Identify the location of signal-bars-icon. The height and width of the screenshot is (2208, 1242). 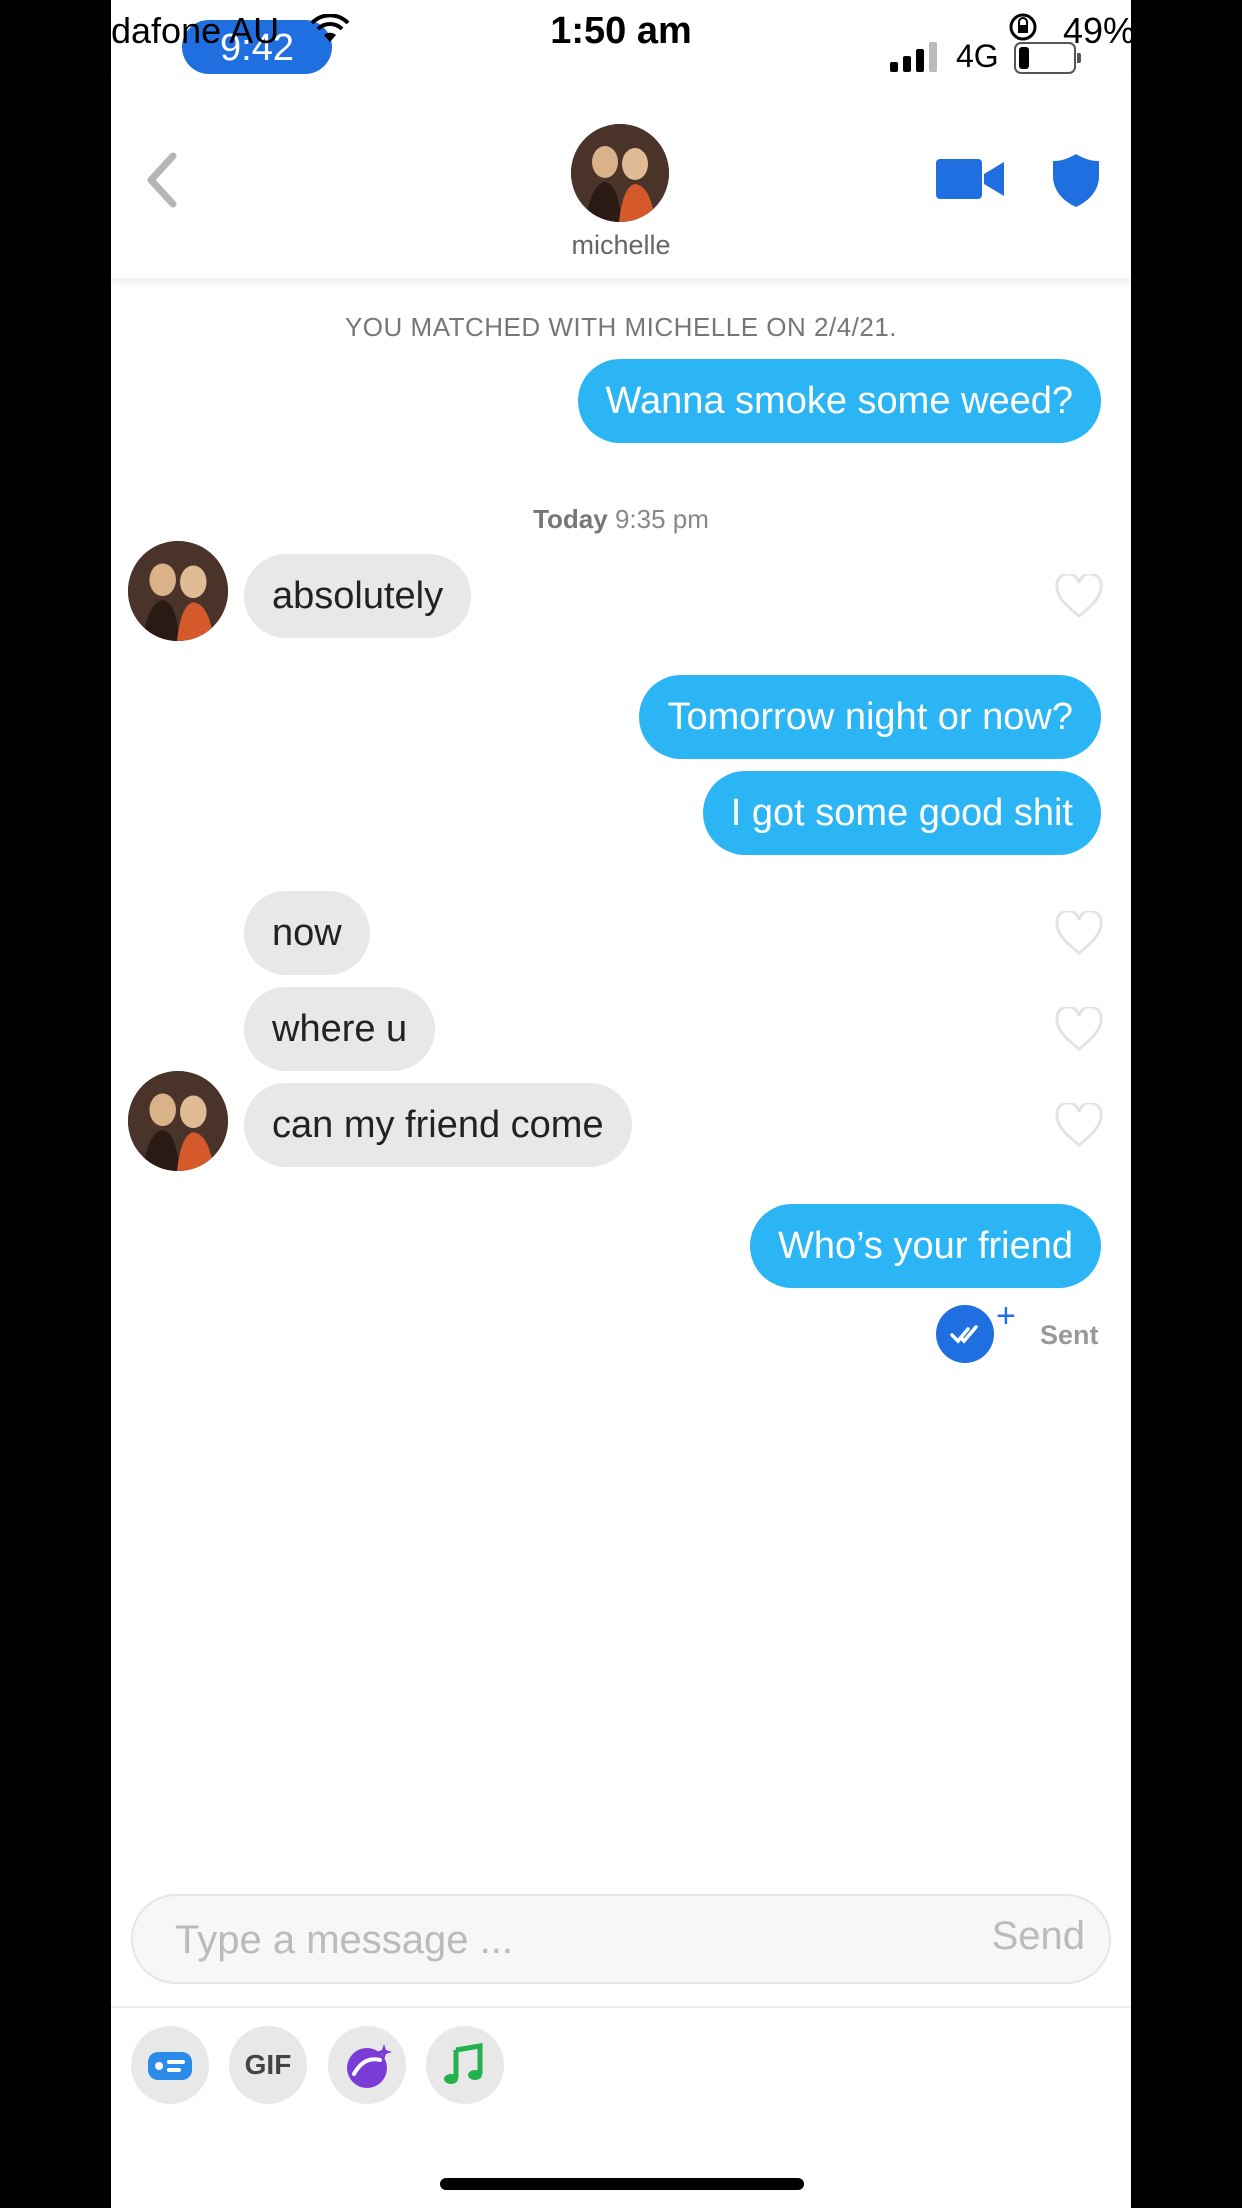
(913, 57).